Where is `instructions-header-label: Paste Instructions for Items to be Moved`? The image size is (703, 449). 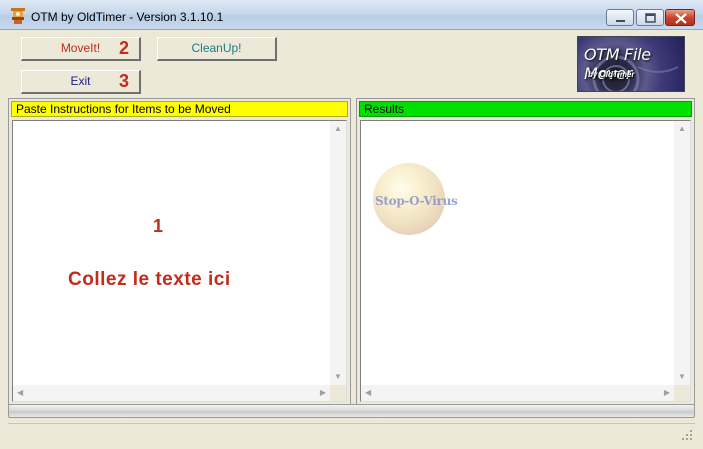
instructions-header-label: Paste Instructions for Items to be Moved is located at coordinates (123, 109).